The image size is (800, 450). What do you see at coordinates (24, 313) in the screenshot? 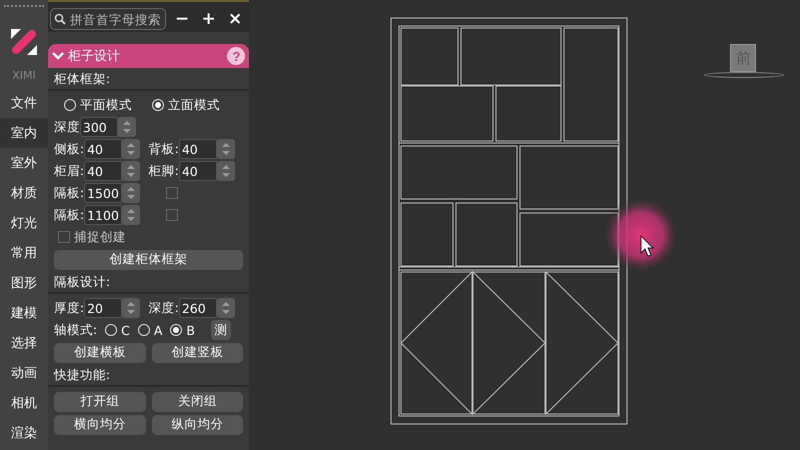
I see `sidebar-item: 建模` at bounding box center [24, 313].